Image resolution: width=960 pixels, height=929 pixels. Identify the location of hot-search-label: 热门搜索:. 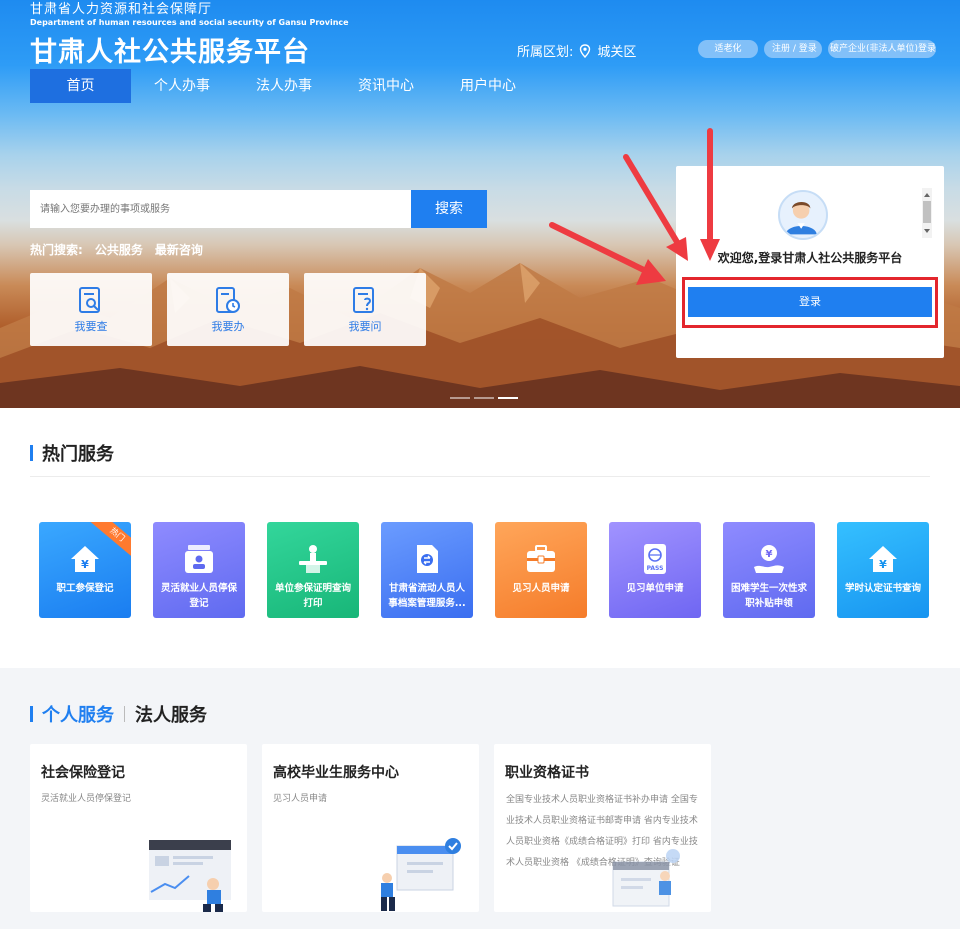
(56, 250).